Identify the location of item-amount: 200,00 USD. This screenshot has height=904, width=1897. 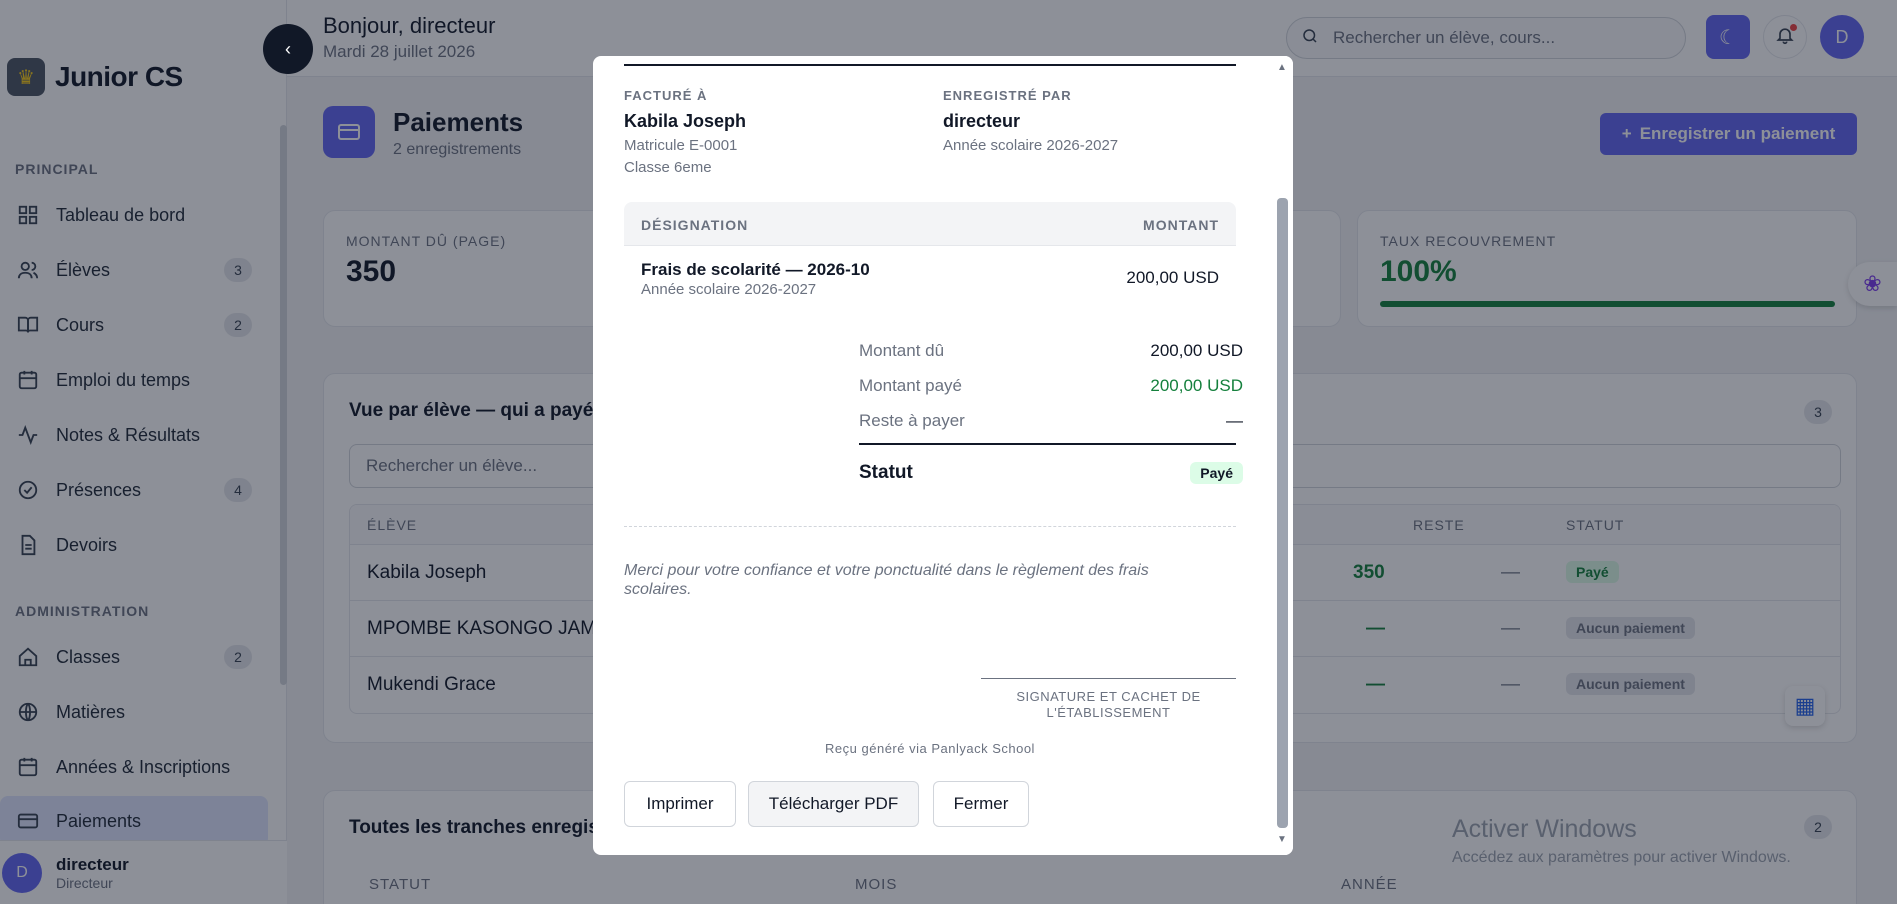
(1172, 277).